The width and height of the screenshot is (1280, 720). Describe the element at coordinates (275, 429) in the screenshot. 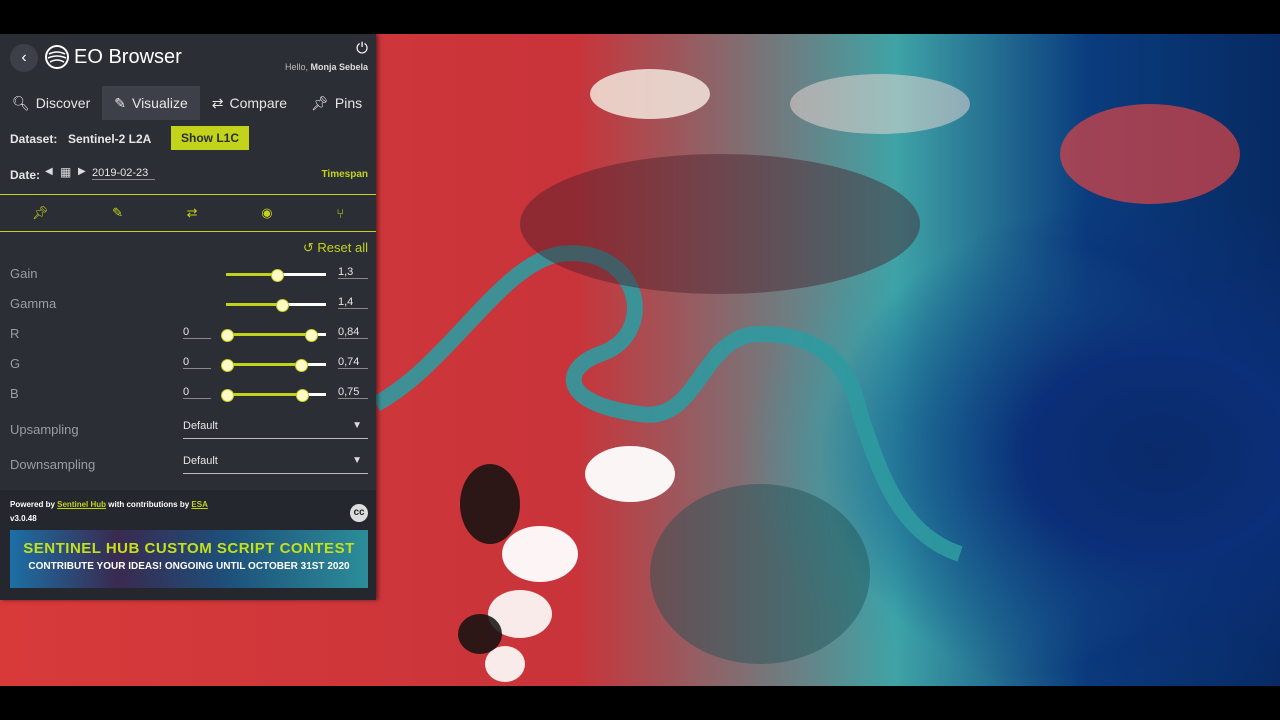

I see `upsampling-select: Default ▼` at that location.